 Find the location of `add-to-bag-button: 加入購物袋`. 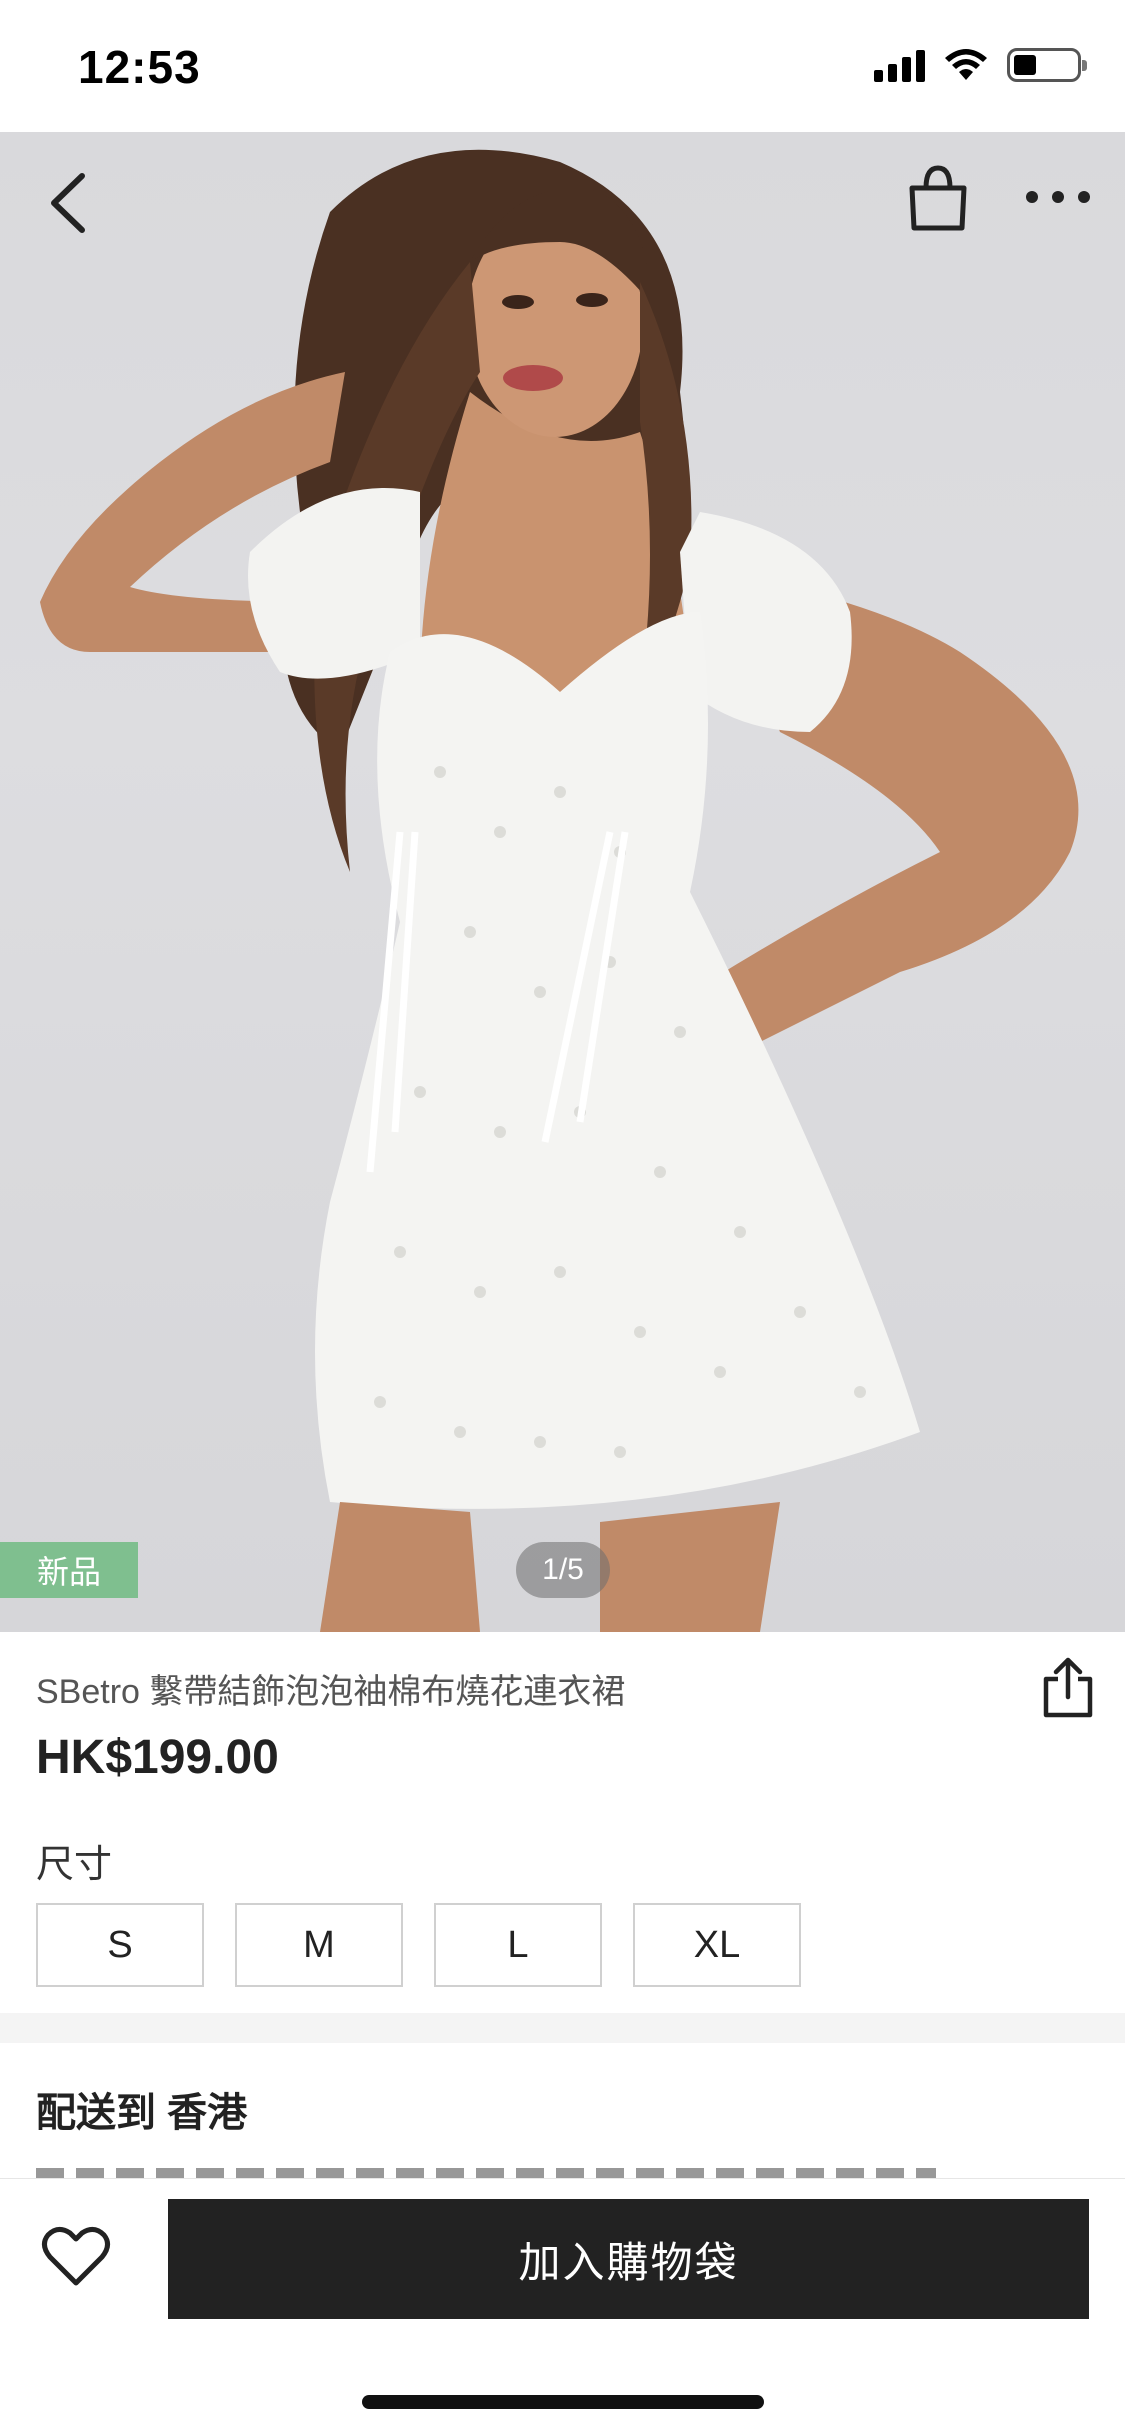

add-to-bag-button: 加入購物袋 is located at coordinates (628, 2259).